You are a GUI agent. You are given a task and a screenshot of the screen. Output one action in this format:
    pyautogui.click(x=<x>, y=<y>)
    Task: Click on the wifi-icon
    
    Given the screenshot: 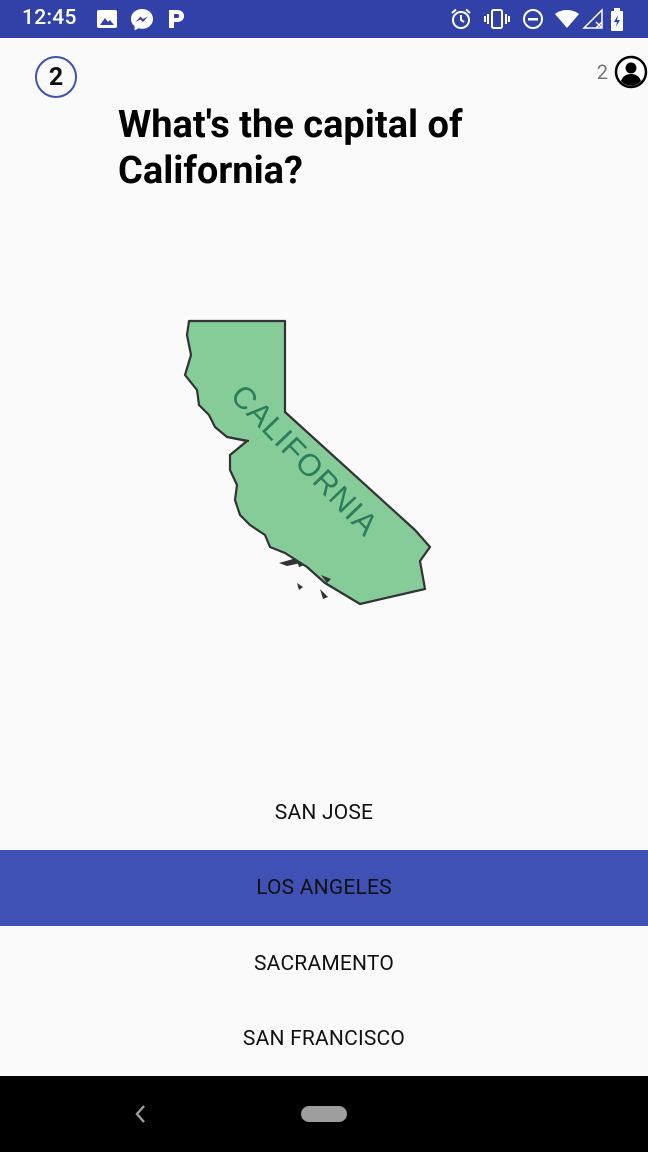 What is the action you would take?
    pyautogui.click(x=567, y=21)
    